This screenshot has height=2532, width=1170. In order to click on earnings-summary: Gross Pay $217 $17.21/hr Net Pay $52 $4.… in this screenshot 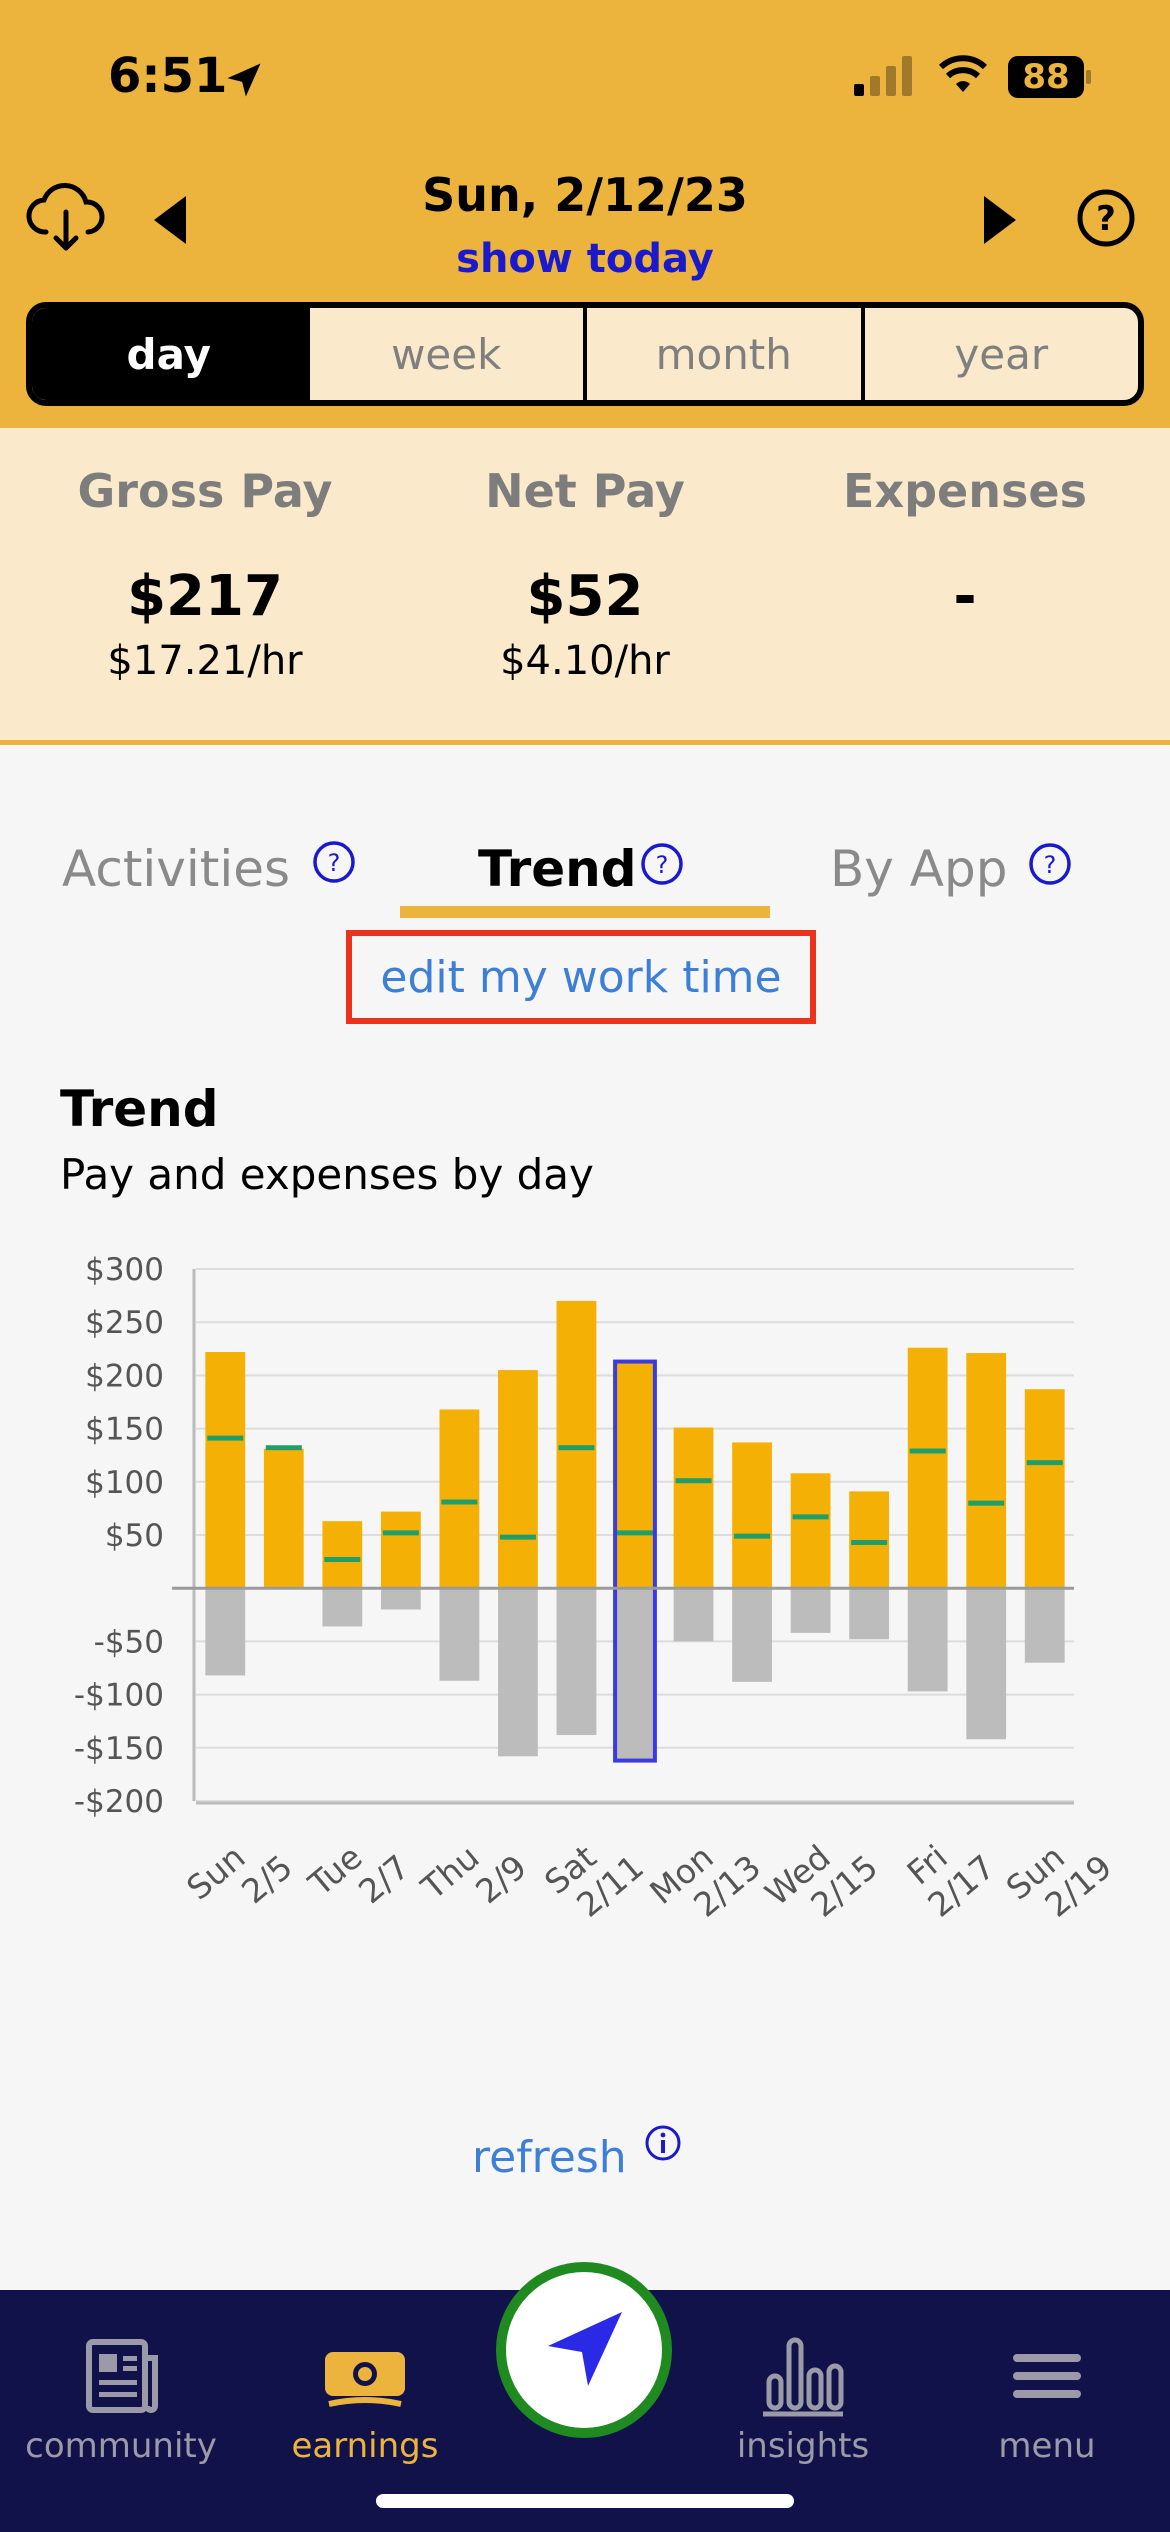, I will do `click(585, 586)`.